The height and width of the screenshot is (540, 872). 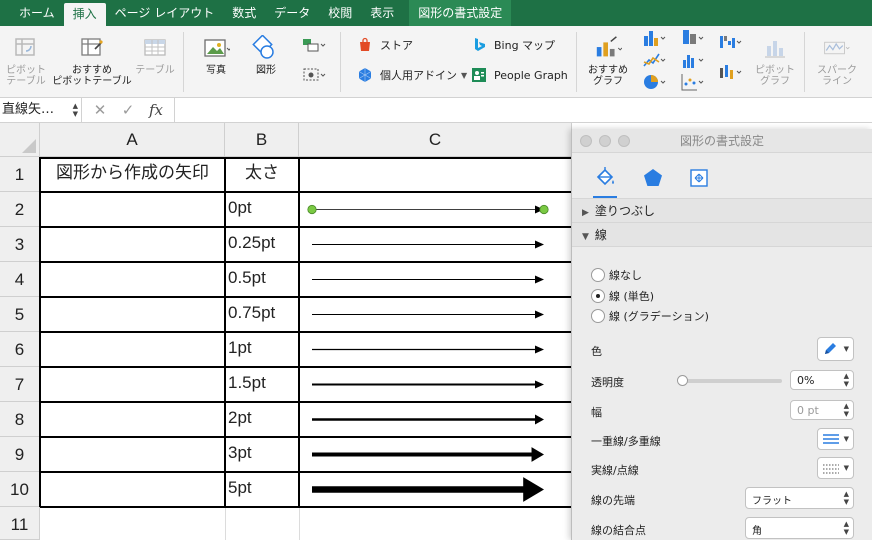 What do you see at coordinates (608, 60) in the screenshot?
I see `recommended-charts-button: おすすめ グラフ` at bounding box center [608, 60].